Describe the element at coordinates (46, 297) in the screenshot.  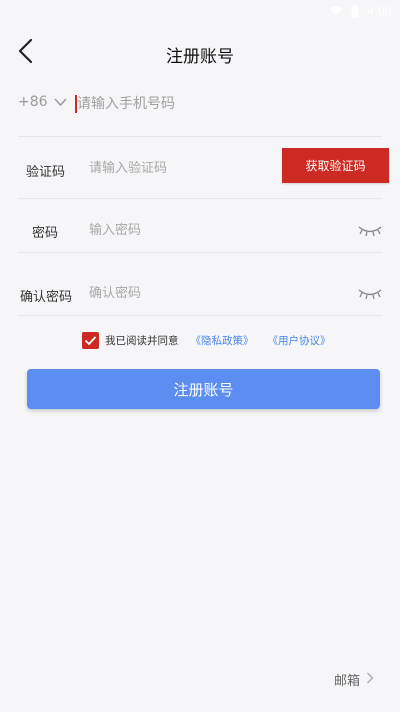
I see `confirm-password-label: 确认密码` at that location.